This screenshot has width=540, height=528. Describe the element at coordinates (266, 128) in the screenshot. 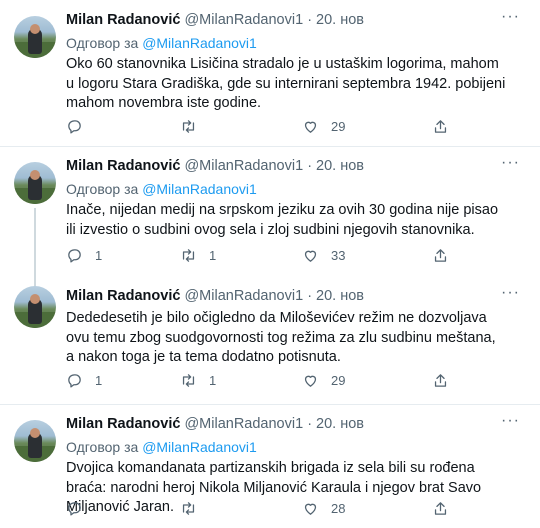

I see `tweet-actions: 29` at that location.